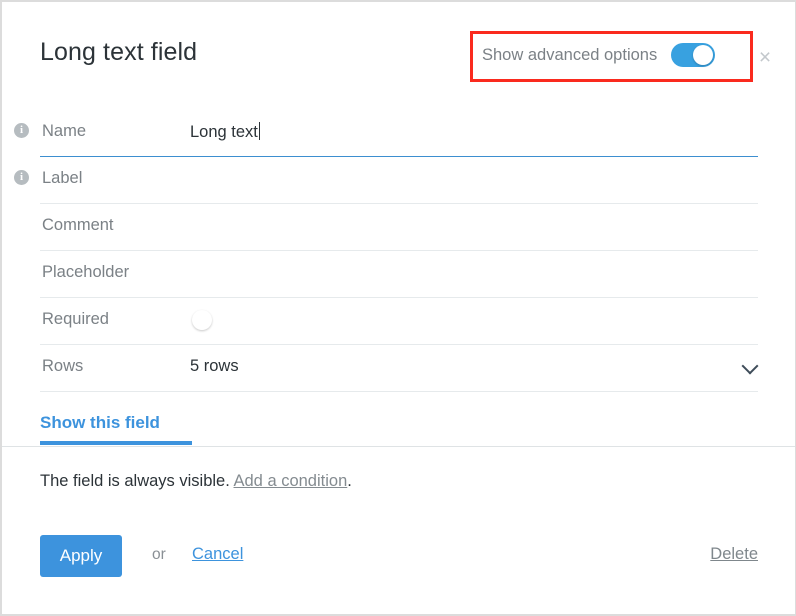 This screenshot has height=616, width=796. I want to click on text-caret, so click(259, 131).